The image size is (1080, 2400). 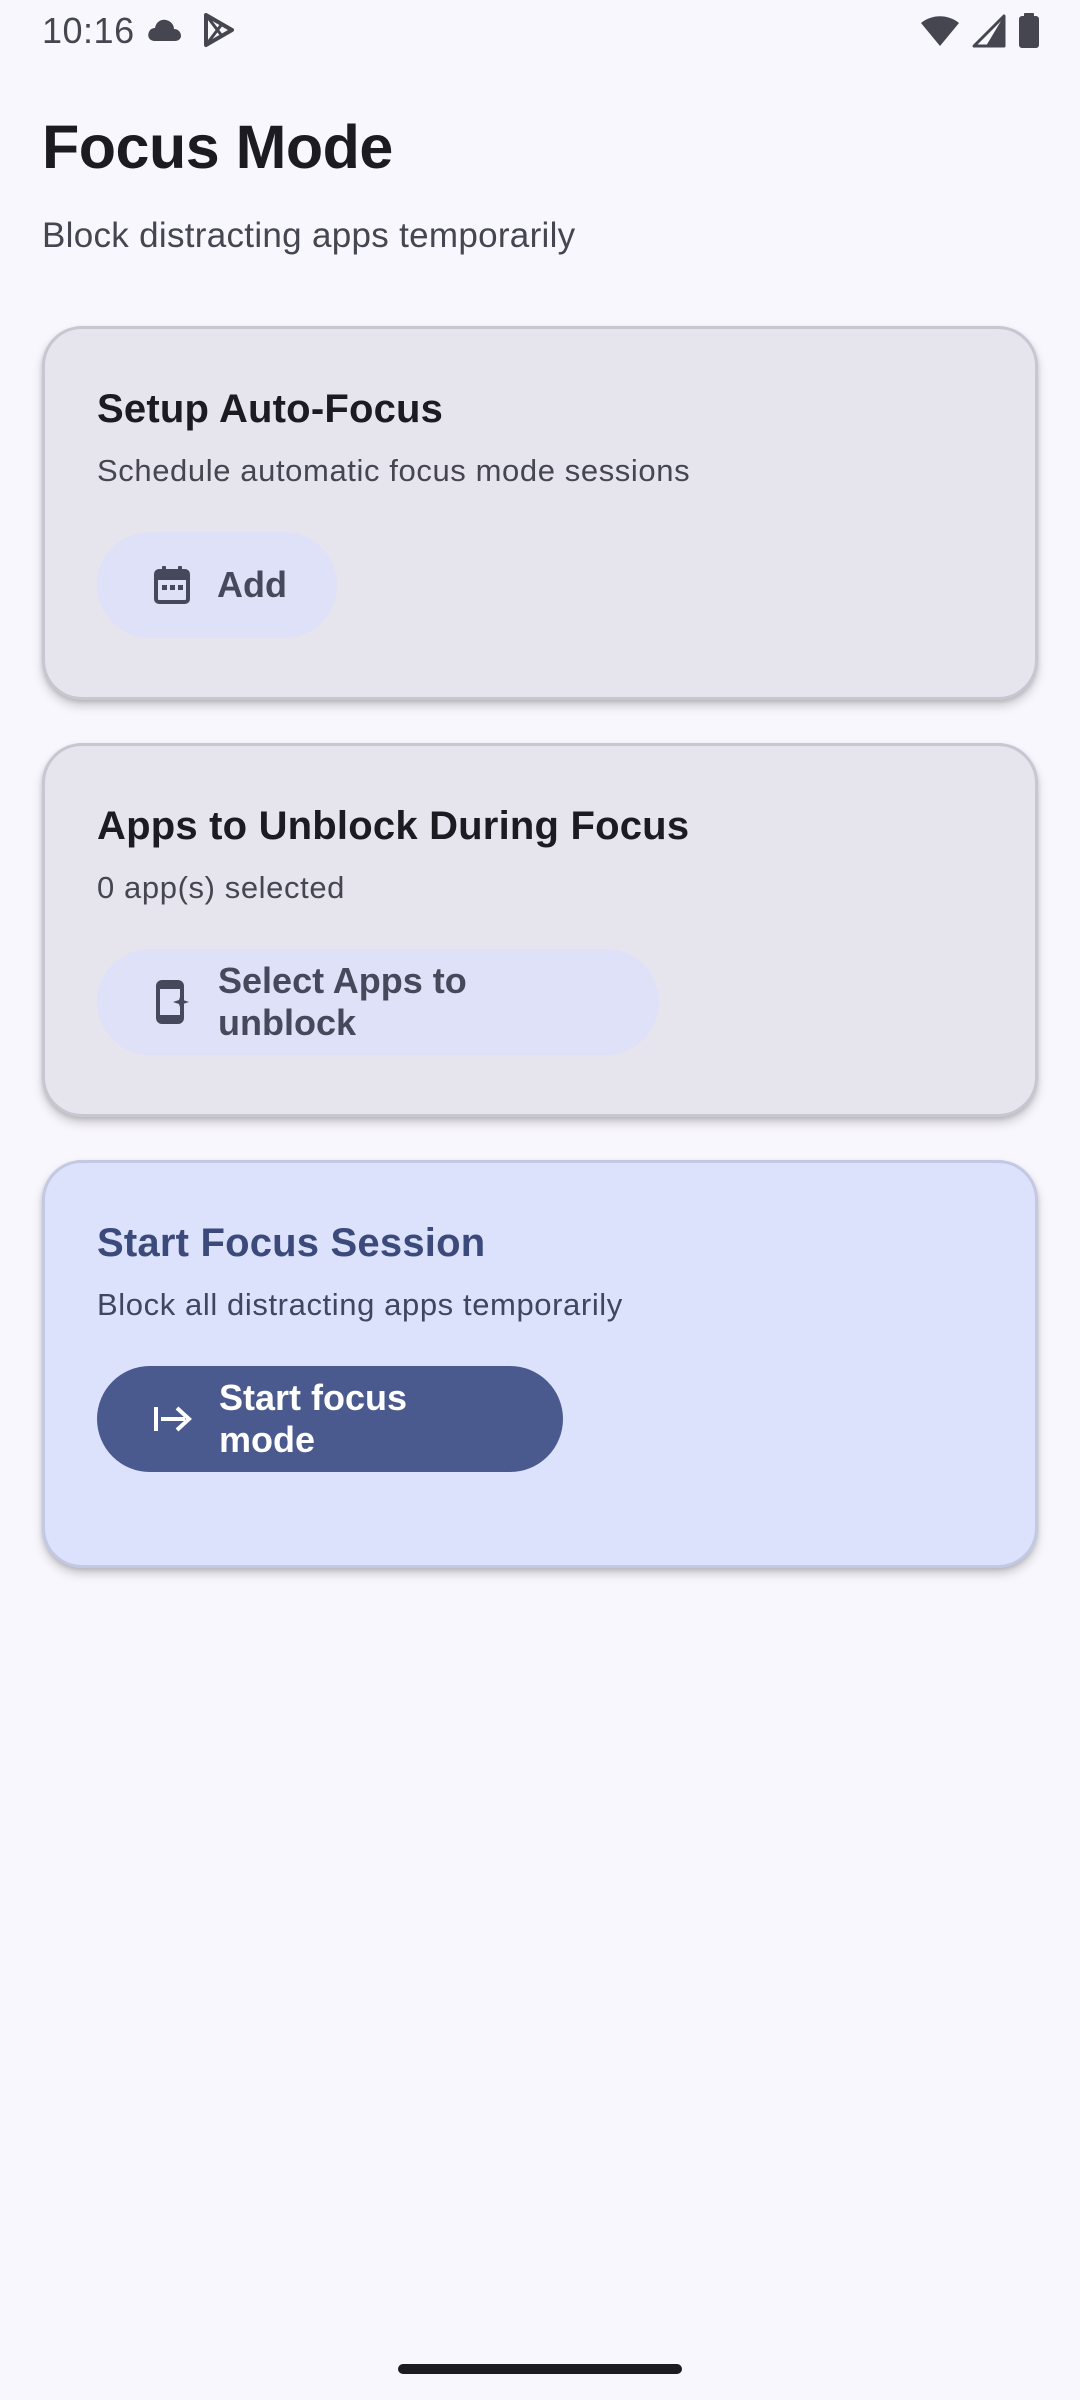 I want to click on select-apps-button-label: Select Apps to unblock, so click(x=342, y=1001).